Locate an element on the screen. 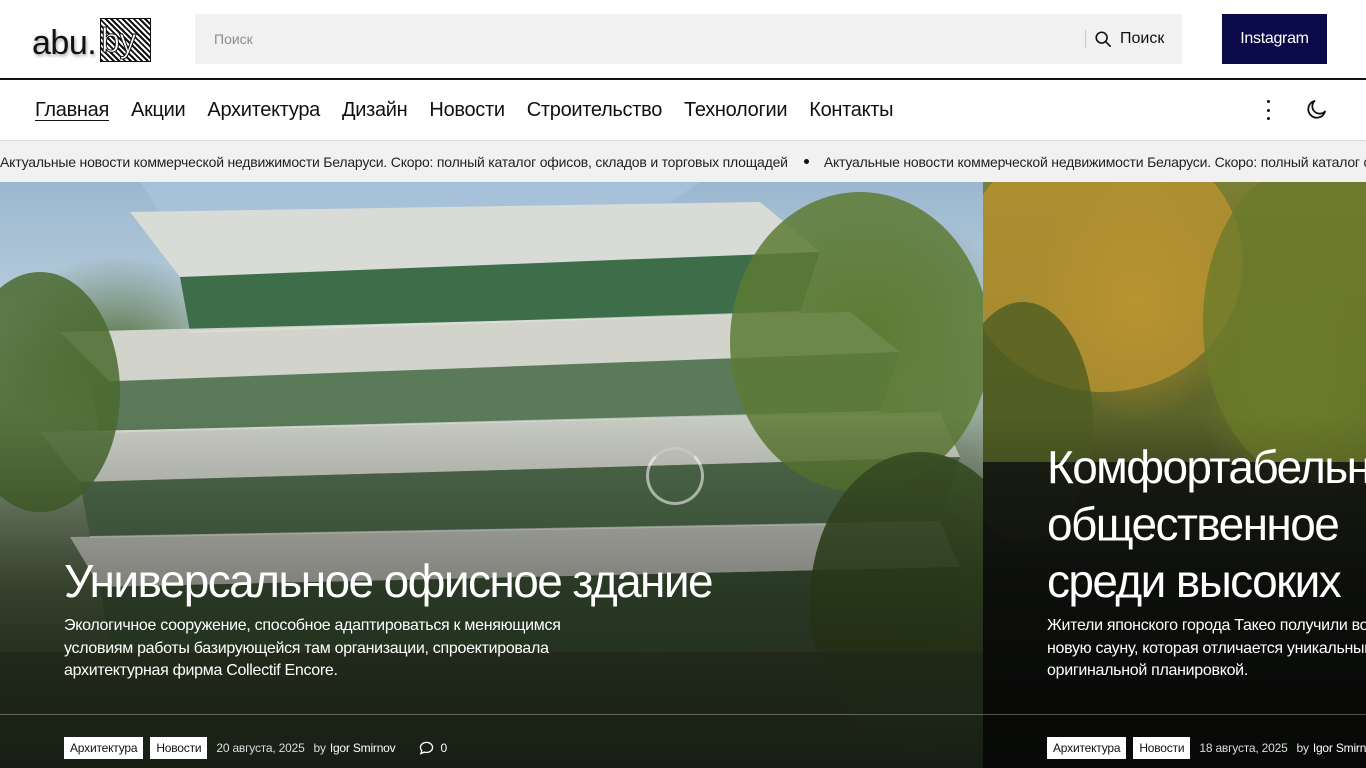  nav-item-contacts: Контакты is located at coordinates (851, 110).